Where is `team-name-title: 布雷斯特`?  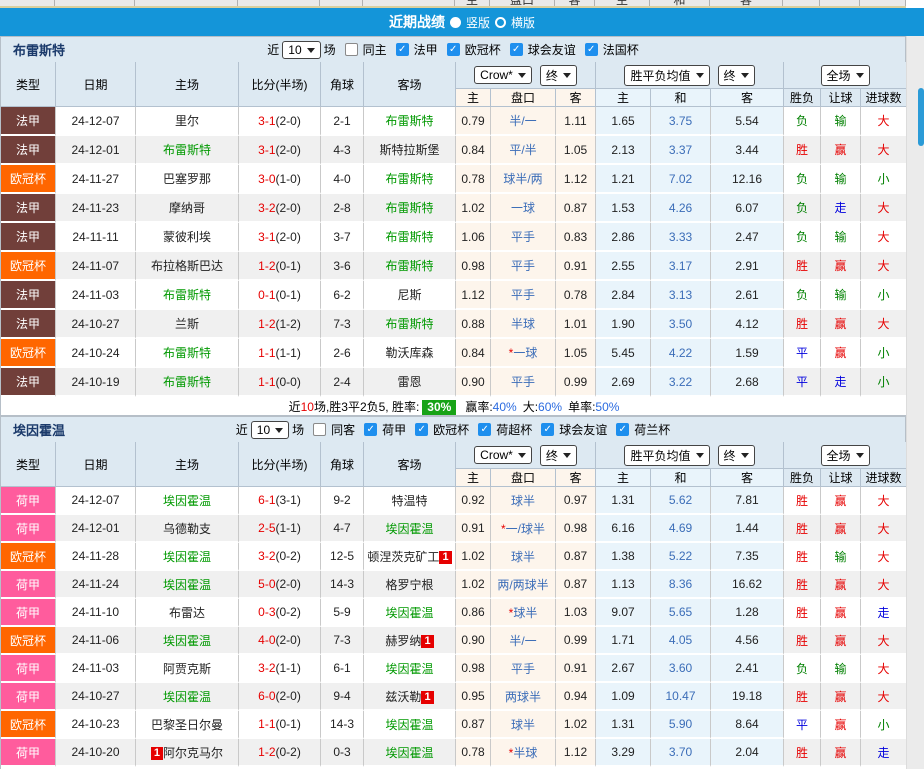 team-name-title: 布雷斯特 is located at coordinates (39, 49).